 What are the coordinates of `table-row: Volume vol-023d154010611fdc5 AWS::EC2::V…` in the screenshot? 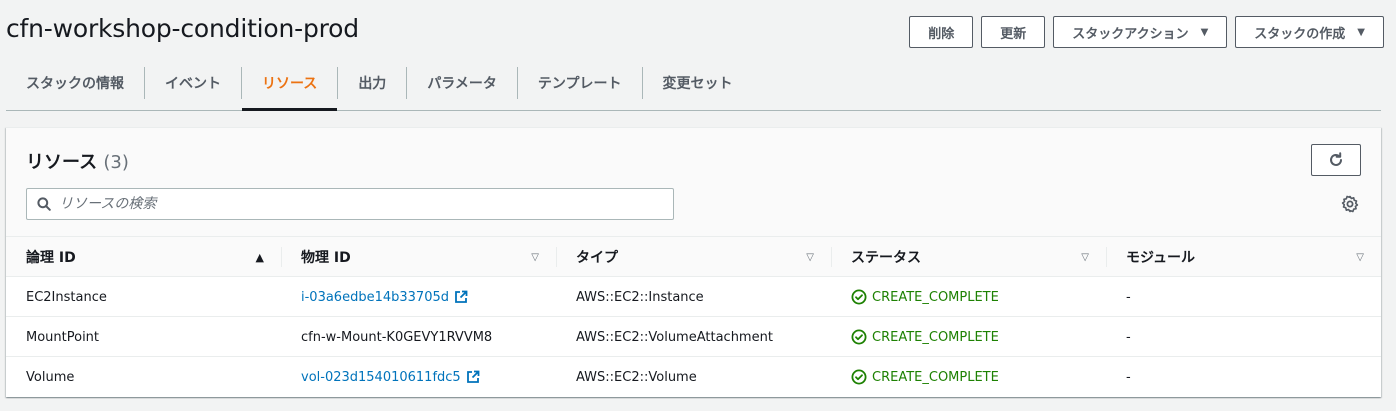 It's located at (693, 377).